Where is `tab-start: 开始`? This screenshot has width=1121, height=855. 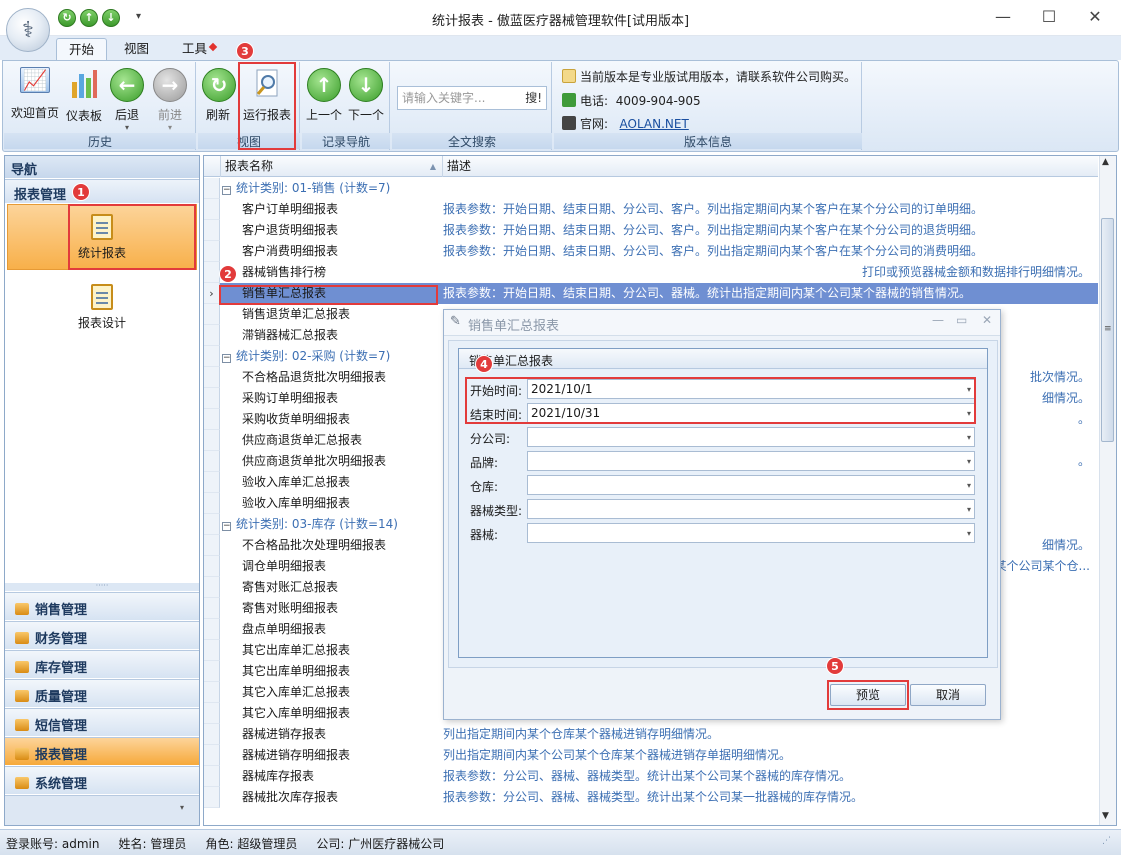
tab-start: 开始 is located at coordinates (82, 49).